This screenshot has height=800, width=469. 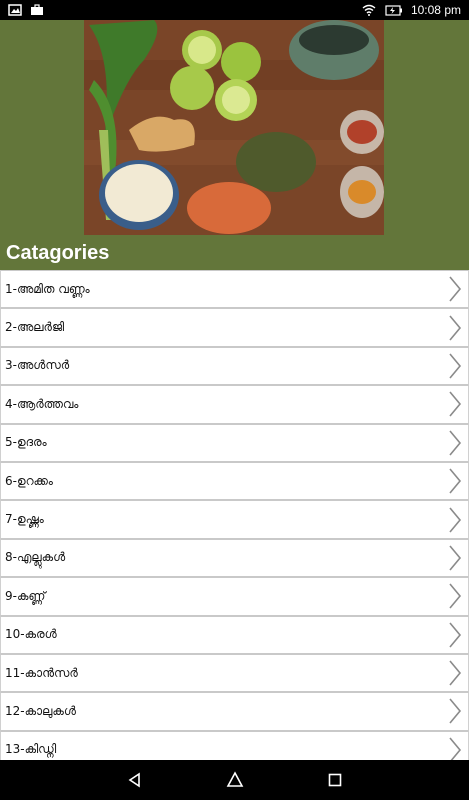 I want to click on category-label: 2-അലർജി, so click(x=35, y=327).